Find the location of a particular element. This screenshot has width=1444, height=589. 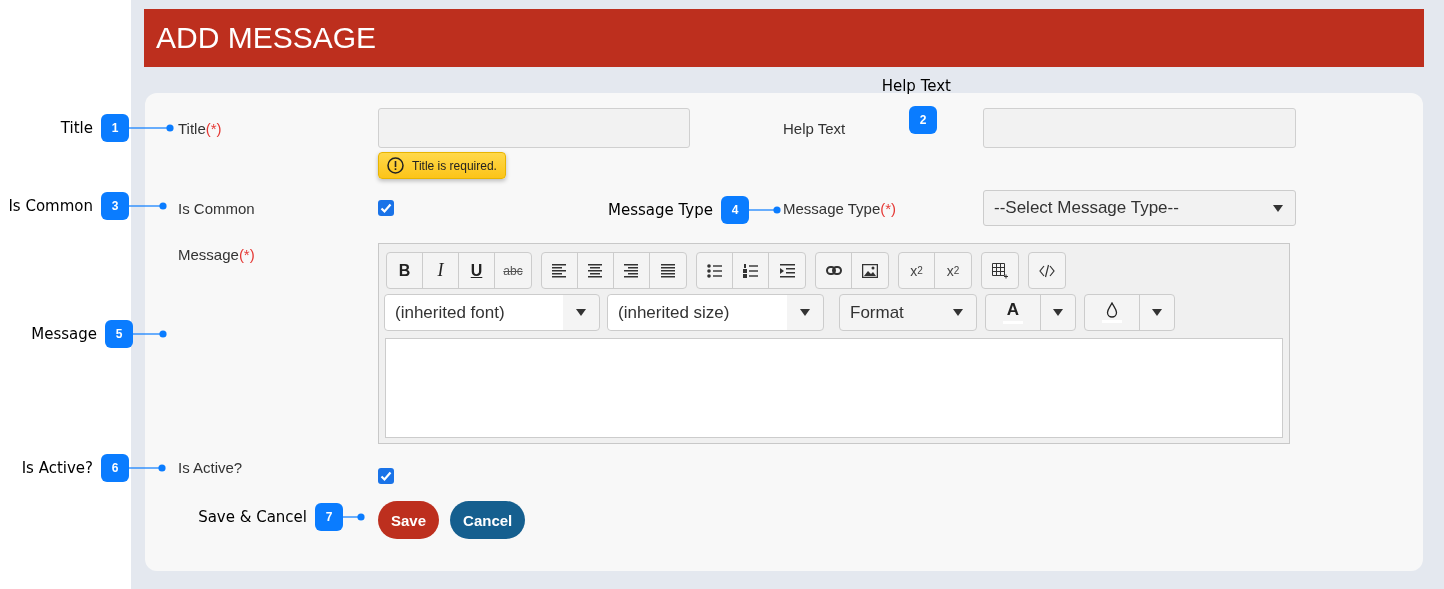

bold-button: B is located at coordinates (405, 270).